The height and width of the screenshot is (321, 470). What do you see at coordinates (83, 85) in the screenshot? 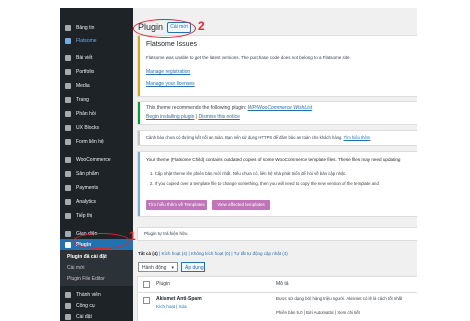
I see `sidebar-item-label: Media` at bounding box center [83, 85].